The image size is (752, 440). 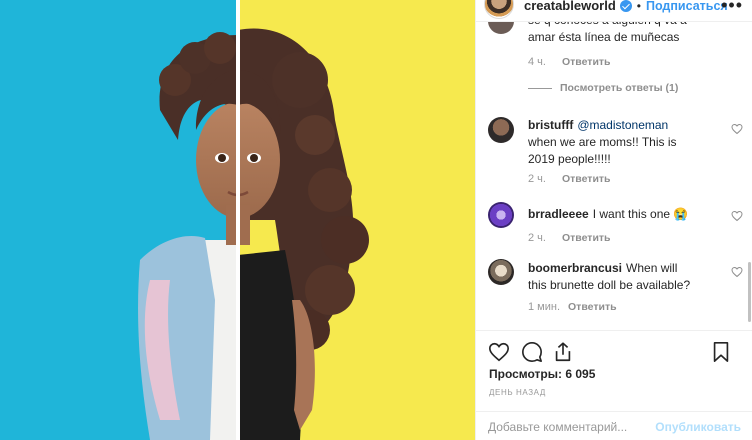 I want to click on verified-badge-icon, so click(x=625, y=6).